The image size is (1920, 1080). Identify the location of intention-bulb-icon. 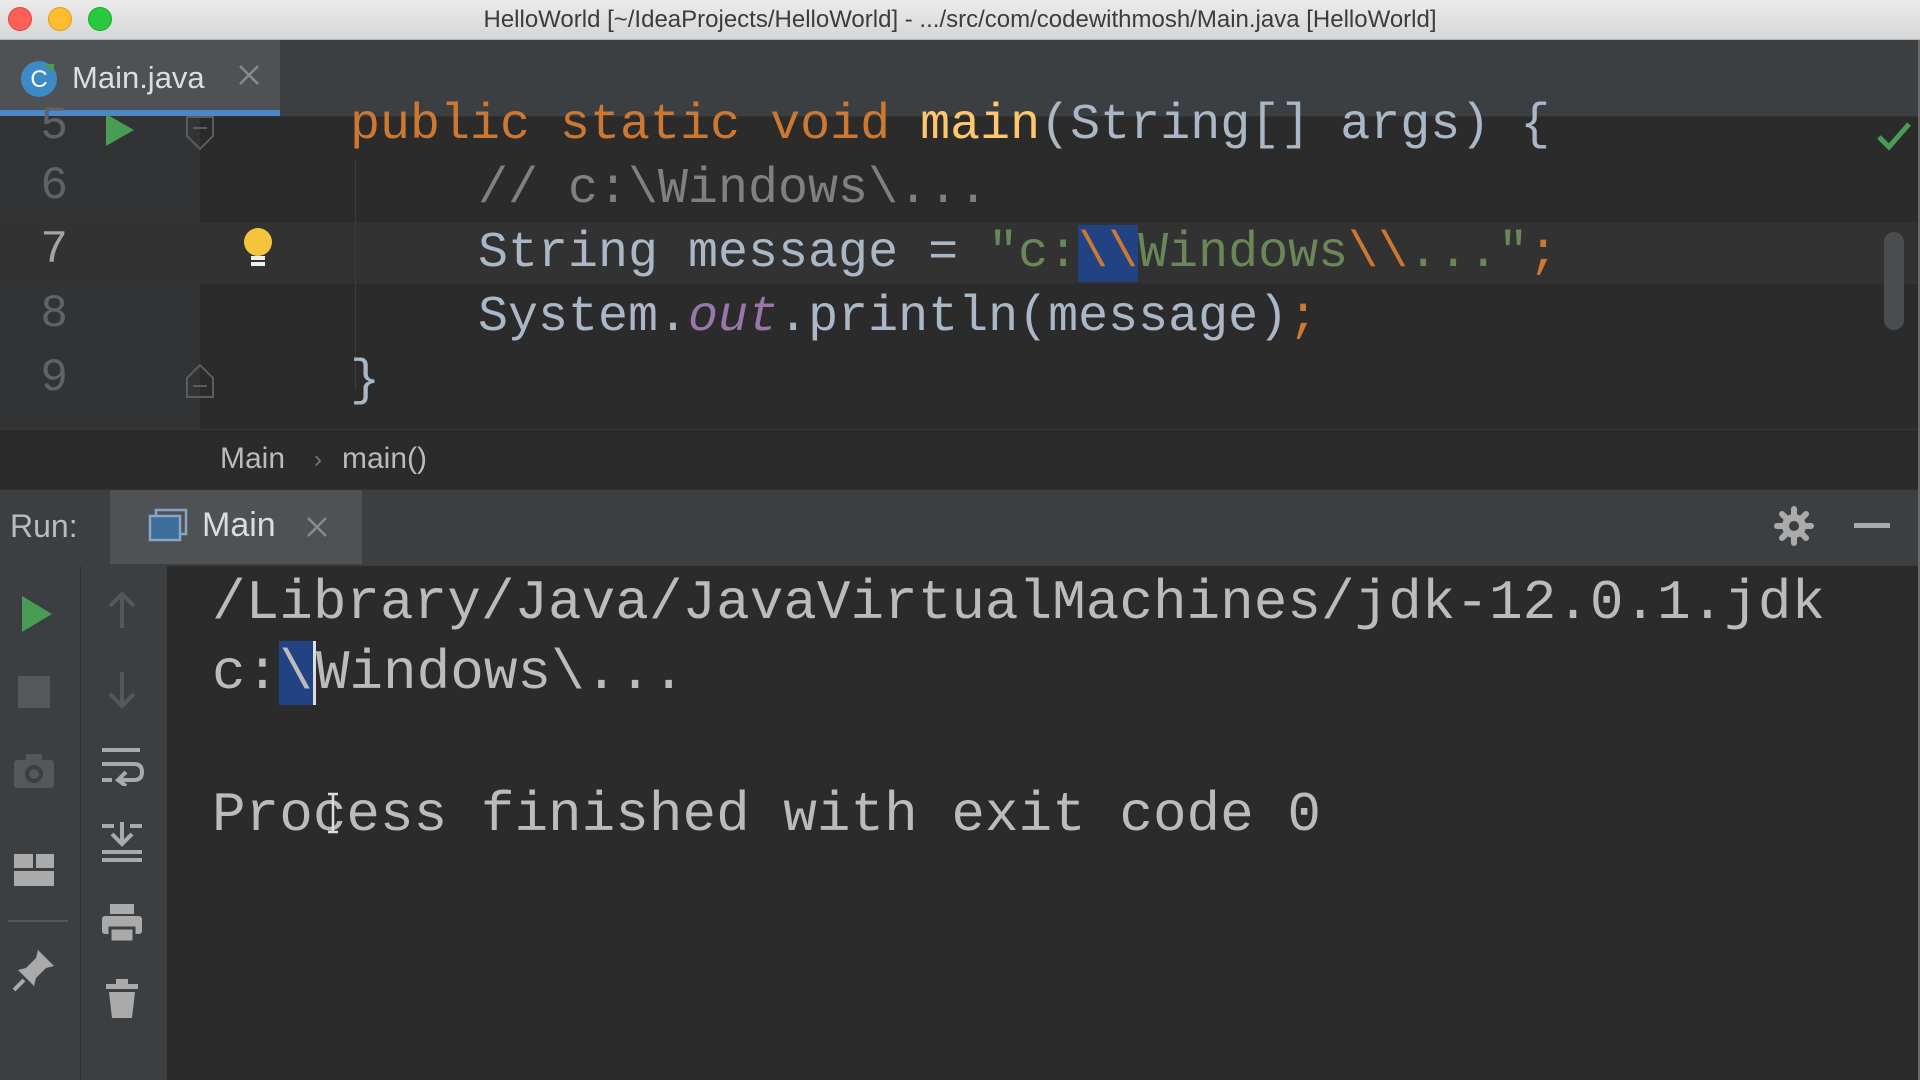
(258, 249).